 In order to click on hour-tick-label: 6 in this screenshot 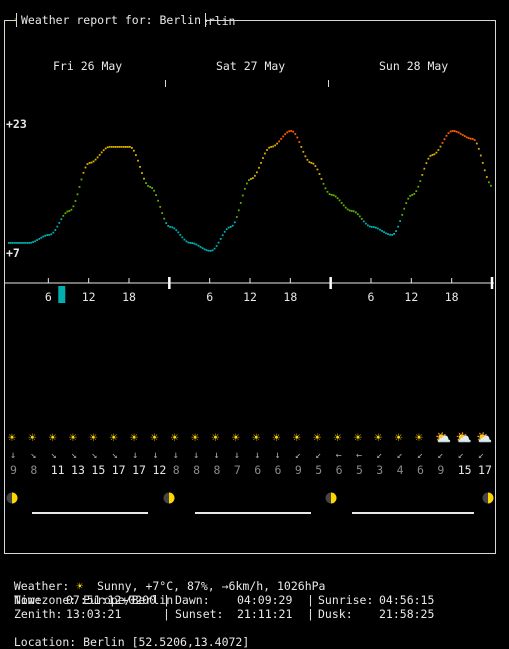, I will do `click(371, 297)`.